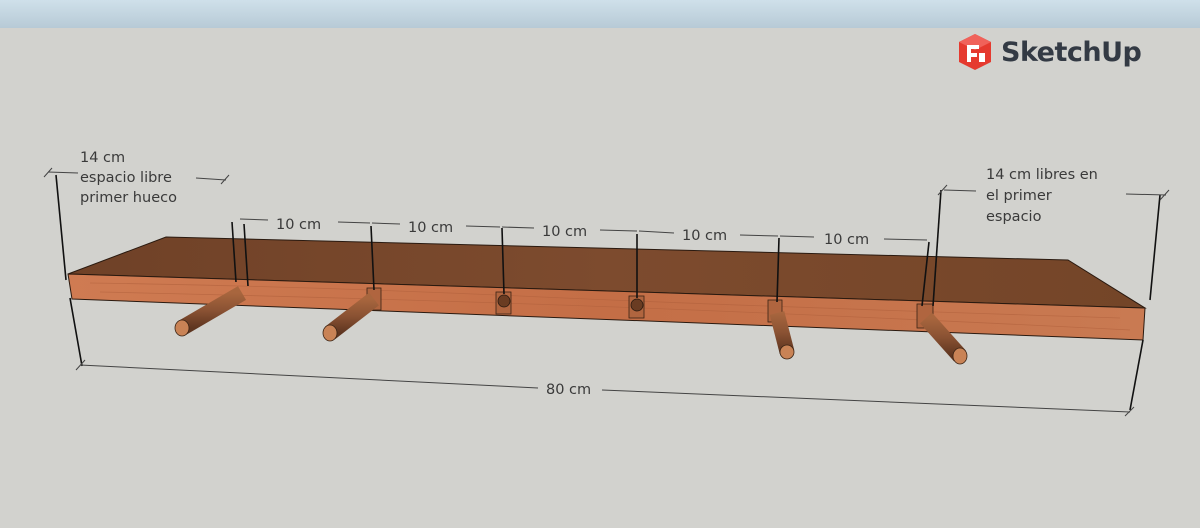 Image resolution: width=1200 pixels, height=528 pixels. I want to click on right-note-line-3: espacio, so click(1014, 217).